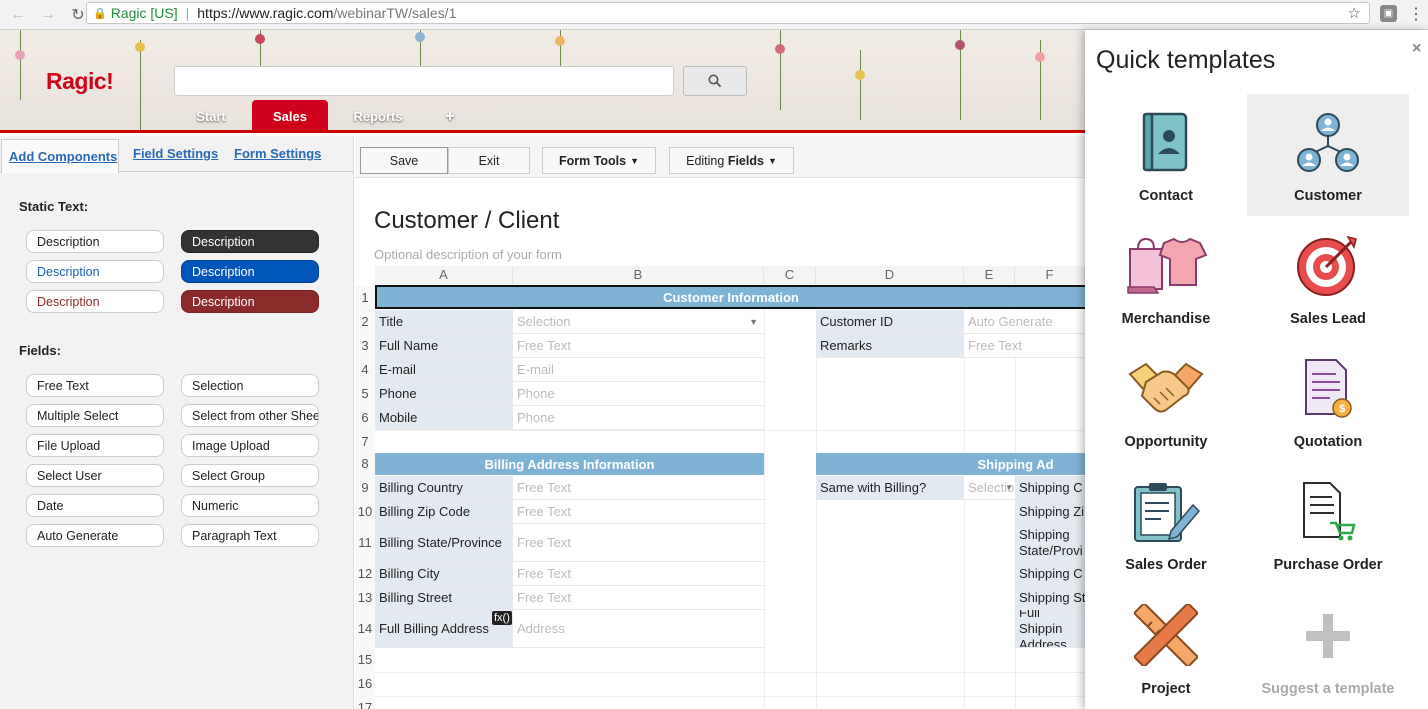  Describe the element at coordinates (638, 488) in the screenshot. I see `field-value-billing-country: Free Text` at that location.